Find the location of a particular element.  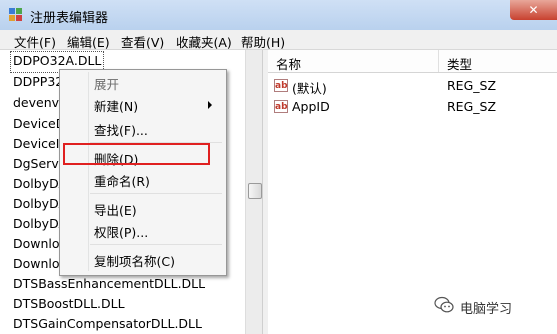

column-divider is located at coordinates (438, 61).